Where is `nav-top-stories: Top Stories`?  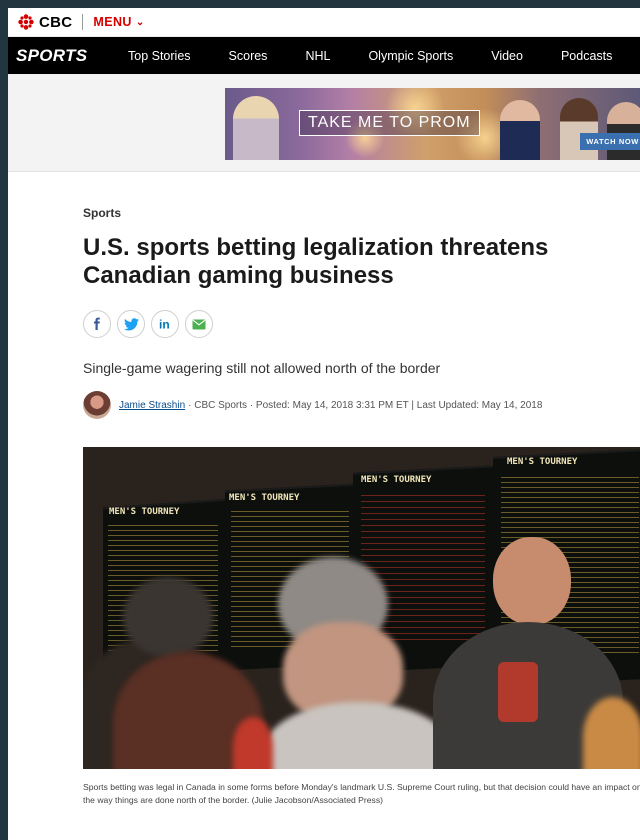 nav-top-stories: Top Stories is located at coordinates (159, 56).